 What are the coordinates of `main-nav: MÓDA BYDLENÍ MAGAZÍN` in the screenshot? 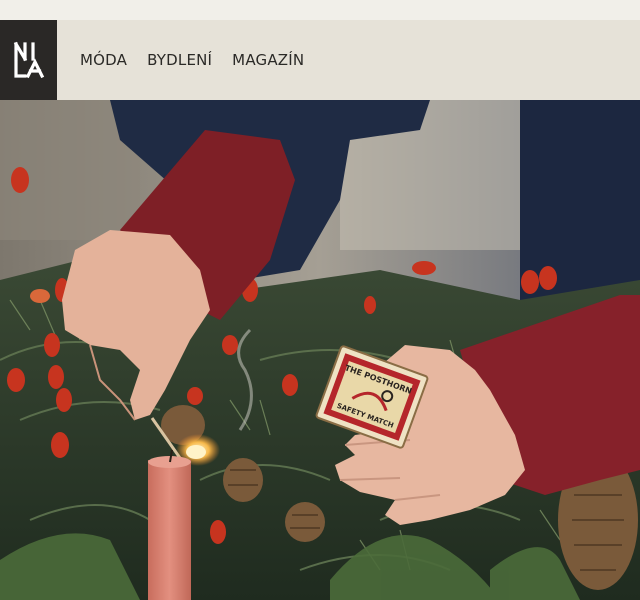 It's located at (192, 60).